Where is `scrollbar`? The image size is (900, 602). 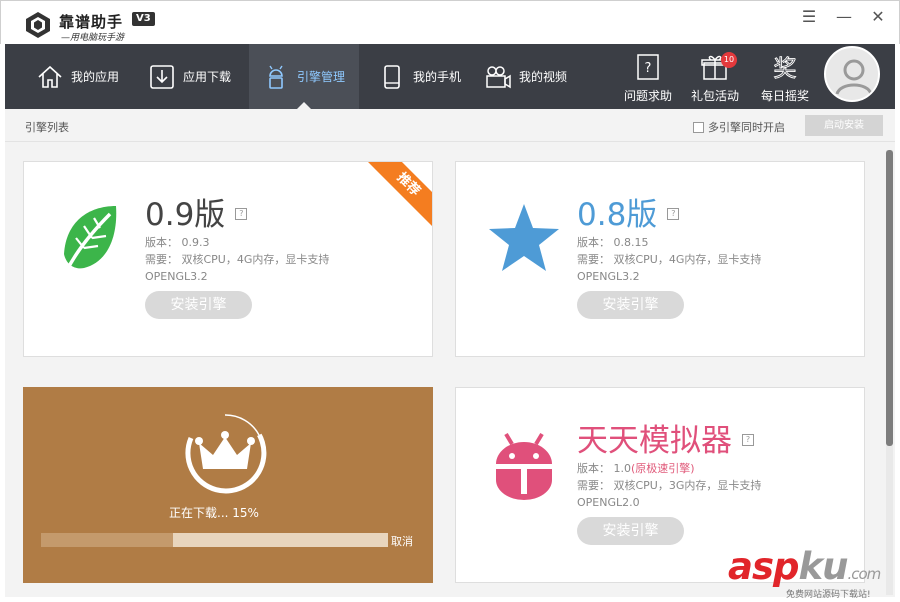
scrollbar is located at coordinates (889, 372).